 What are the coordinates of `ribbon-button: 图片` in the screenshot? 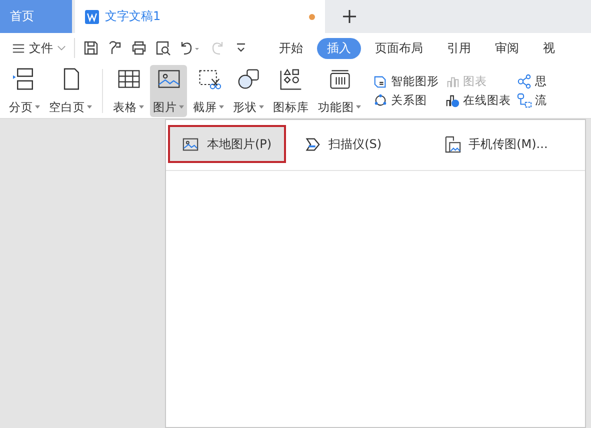 It's located at (168, 90).